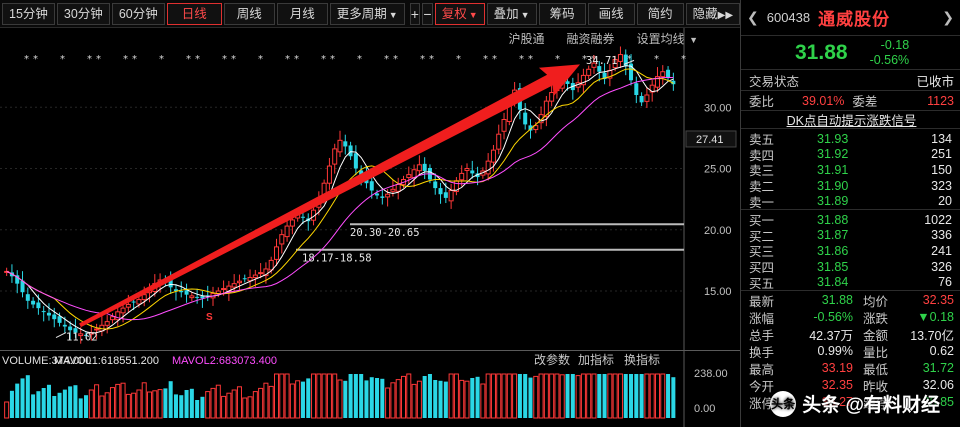  Describe the element at coordinates (762, 283) in the screenshot. I see `bid-level-name: 买五` at that location.